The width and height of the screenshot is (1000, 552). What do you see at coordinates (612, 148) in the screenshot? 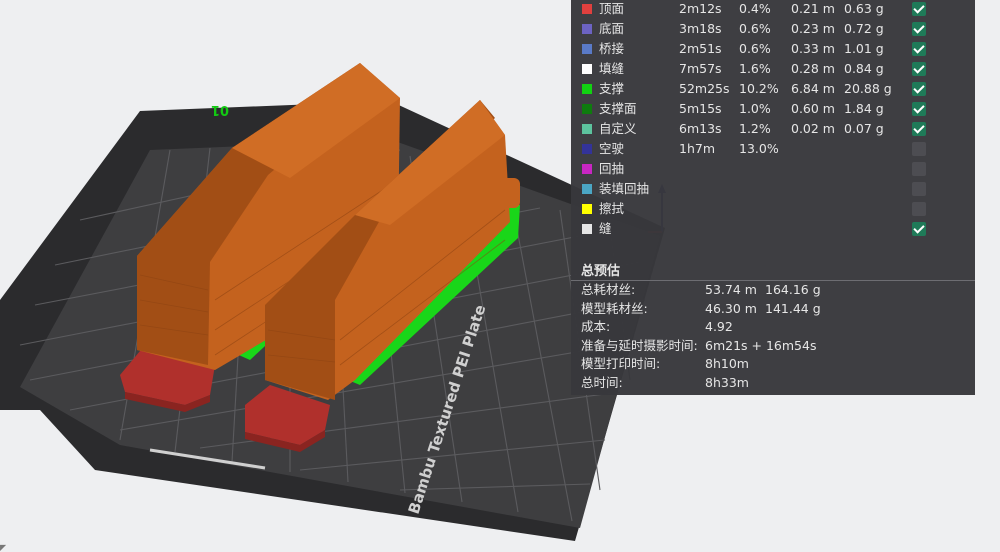
I see `feature-label: 空驶` at bounding box center [612, 148].